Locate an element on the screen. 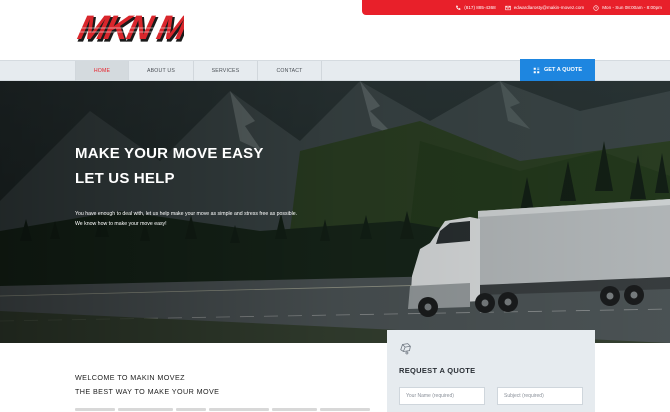 The width and height of the screenshot is (670, 412). get-a-quote-button: GET A QUOTE is located at coordinates (557, 70).